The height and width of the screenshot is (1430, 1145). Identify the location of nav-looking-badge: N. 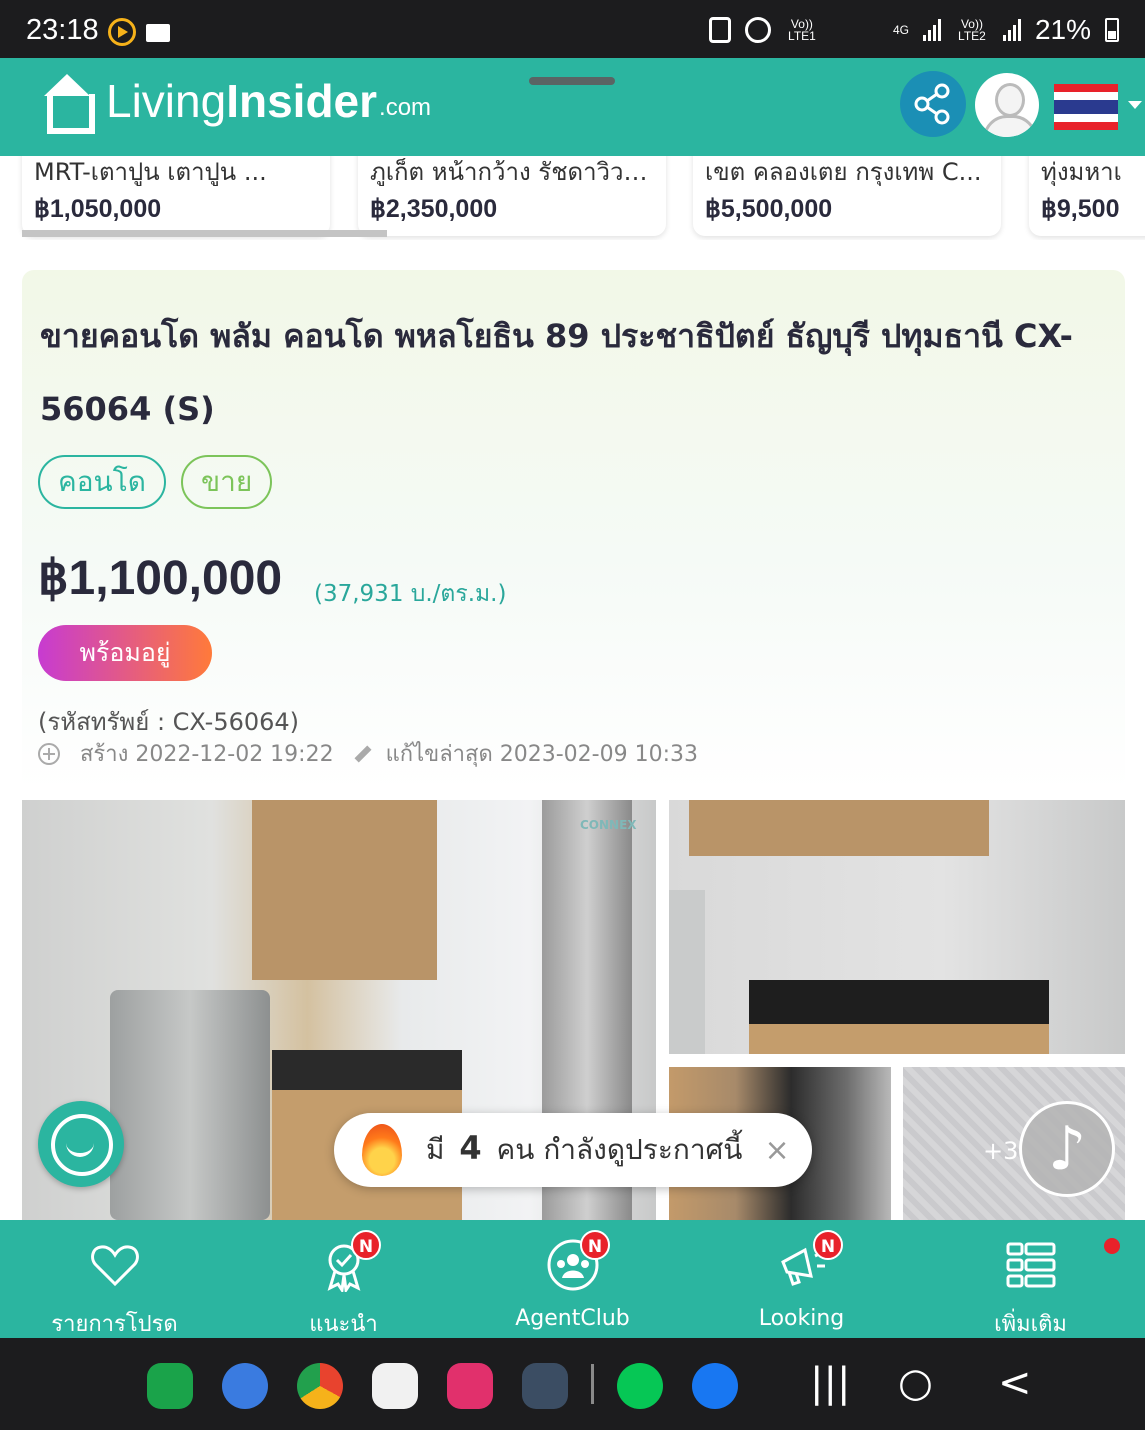
(828, 1245).